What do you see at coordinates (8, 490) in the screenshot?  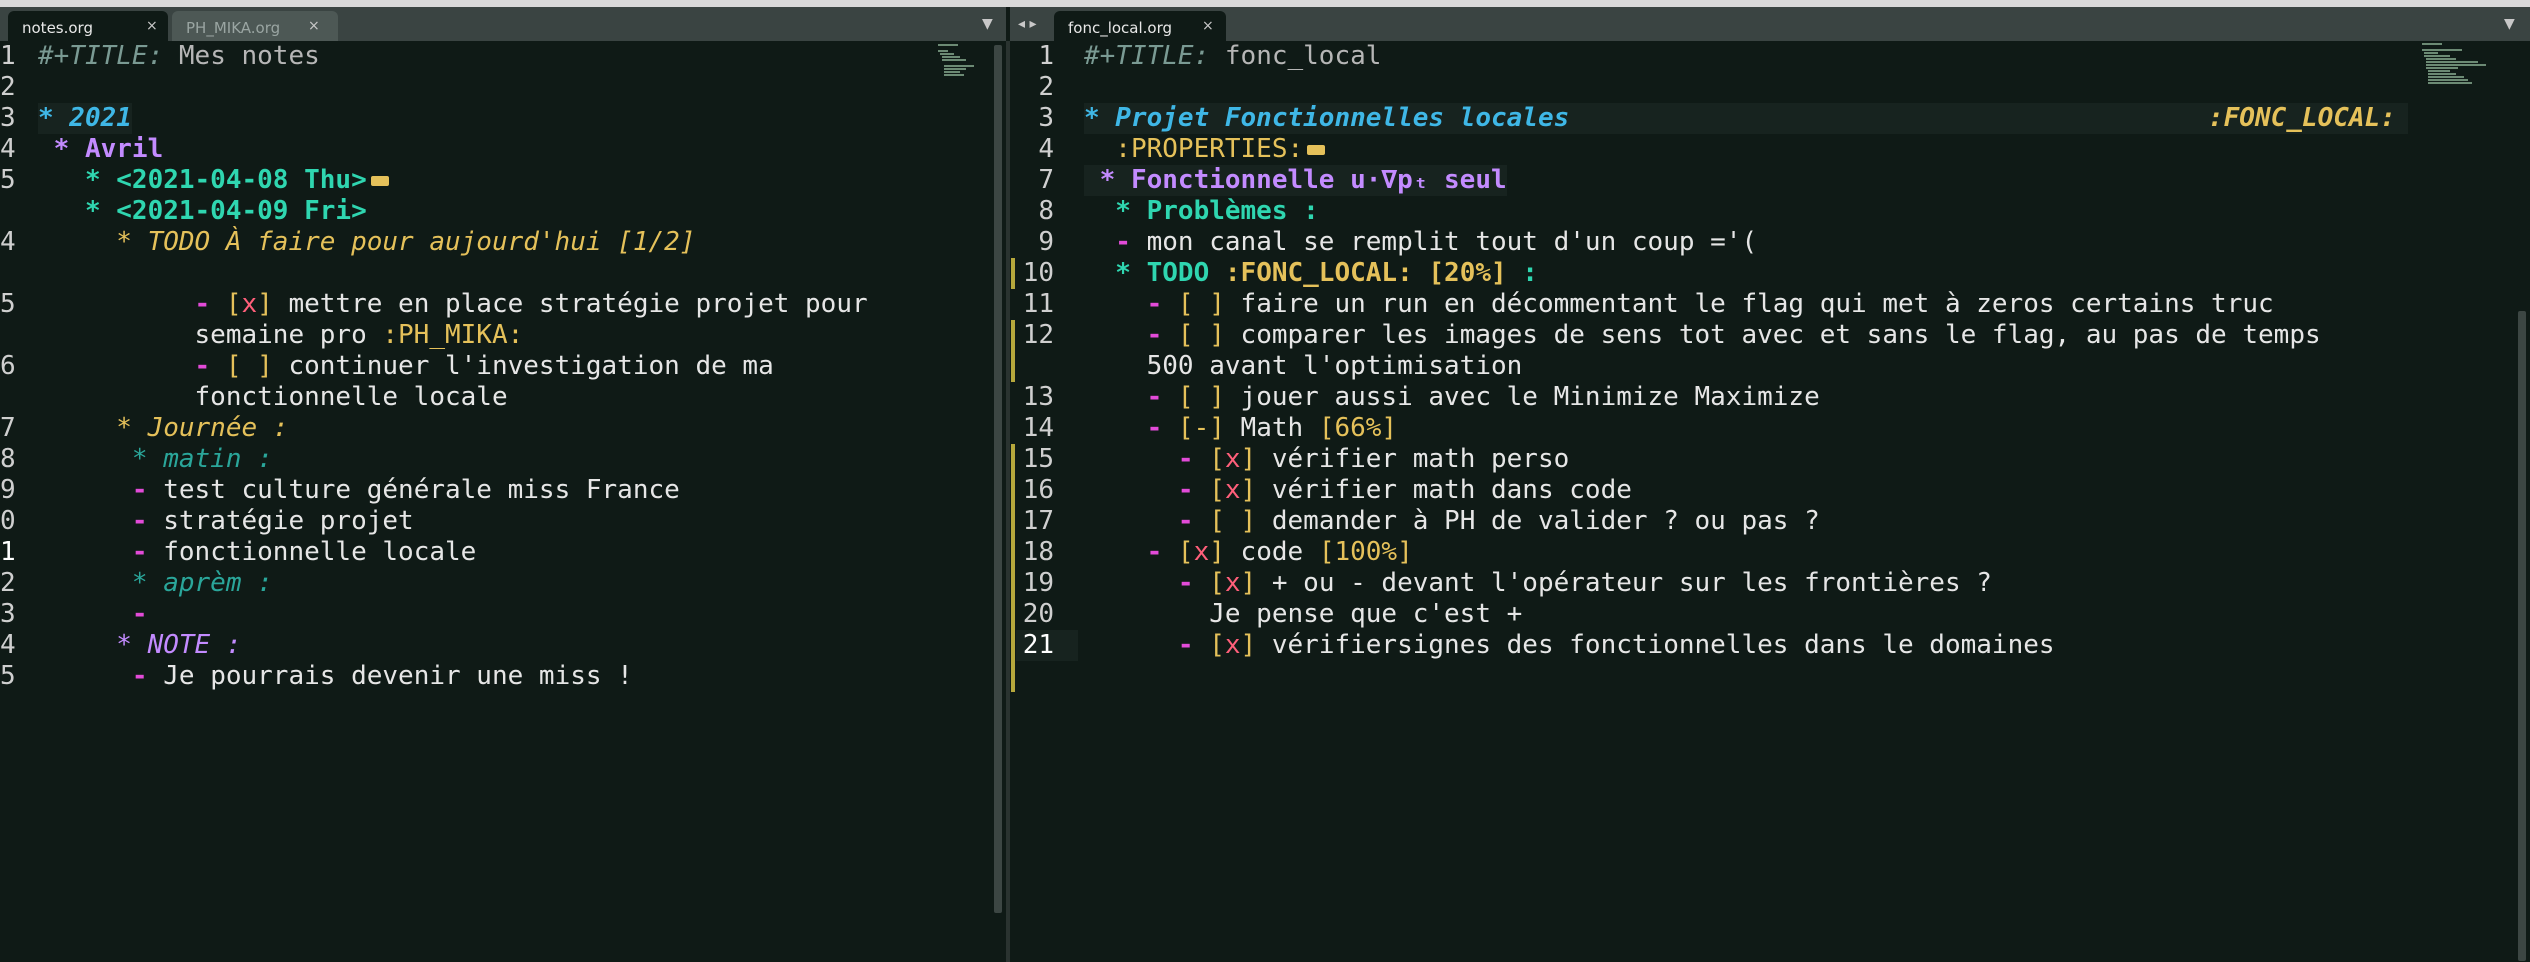 I see `line-number: 9` at bounding box center [8, 490].